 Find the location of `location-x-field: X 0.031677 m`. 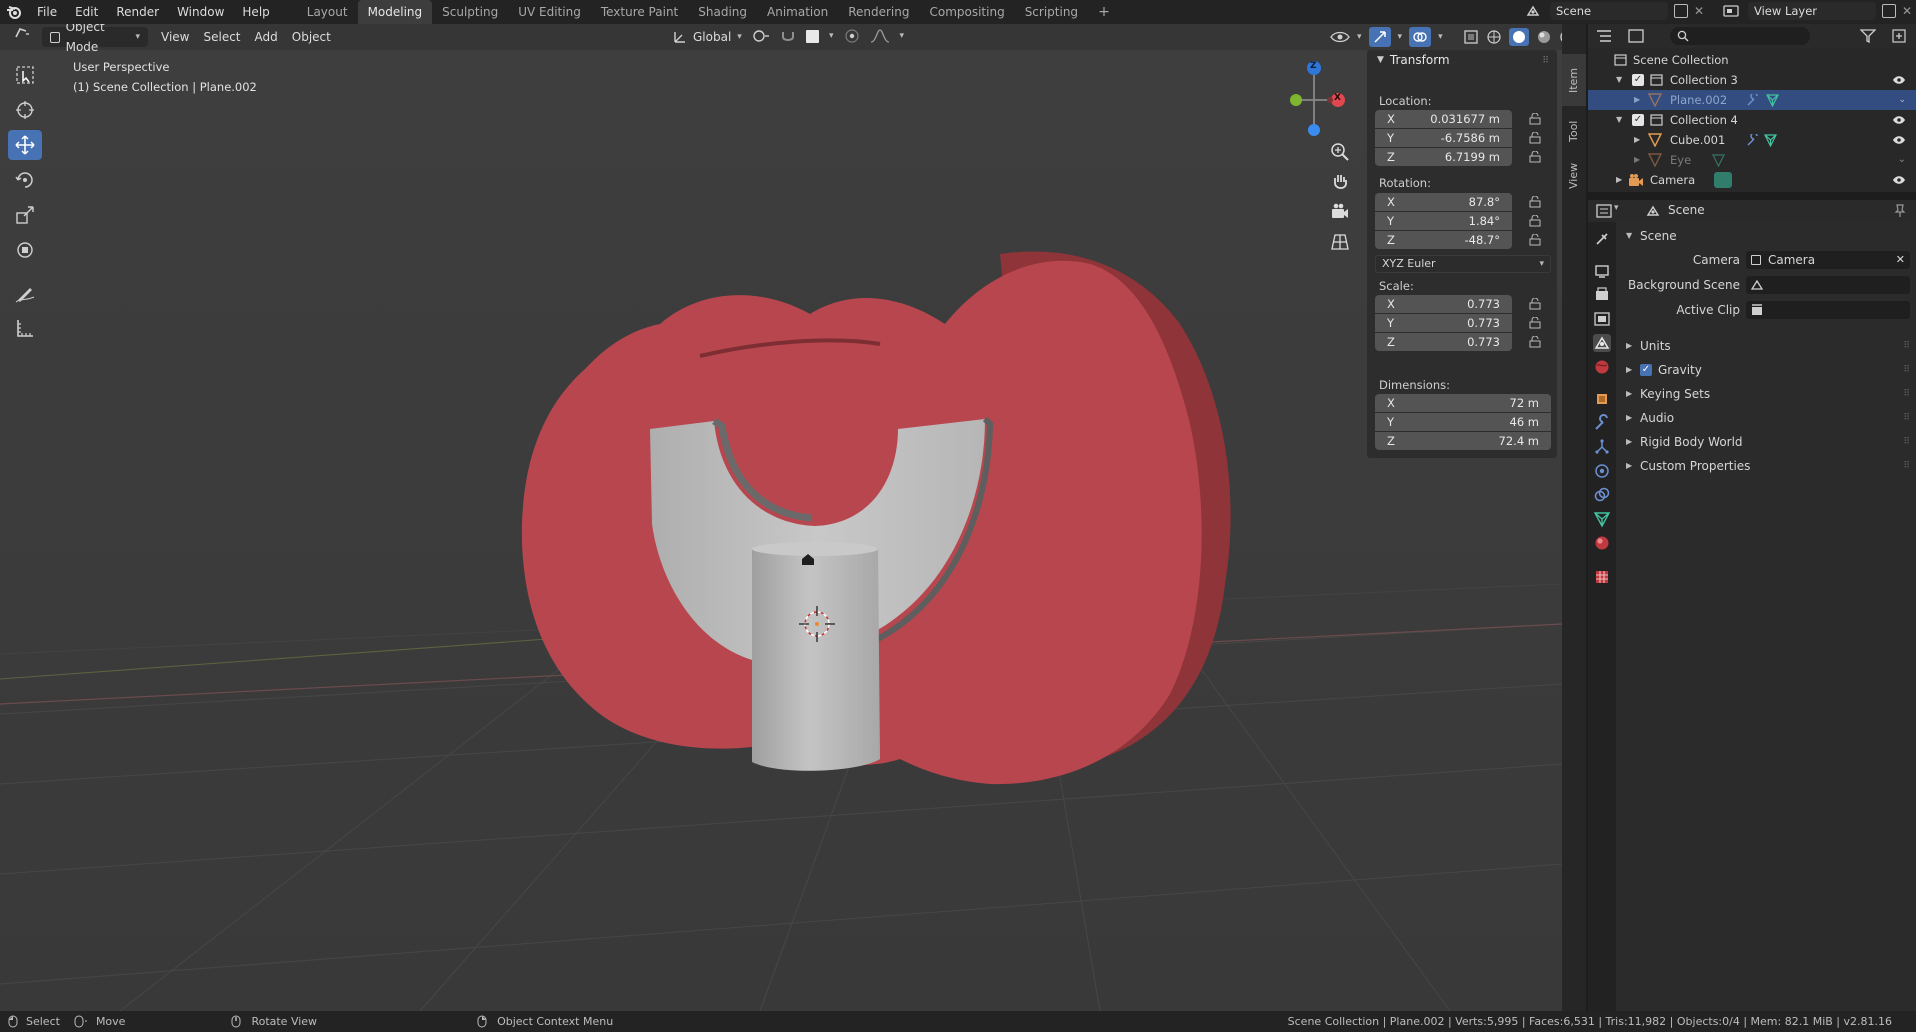

location-x-field: X 0.031677 m is located at coordinates (1443, 119).